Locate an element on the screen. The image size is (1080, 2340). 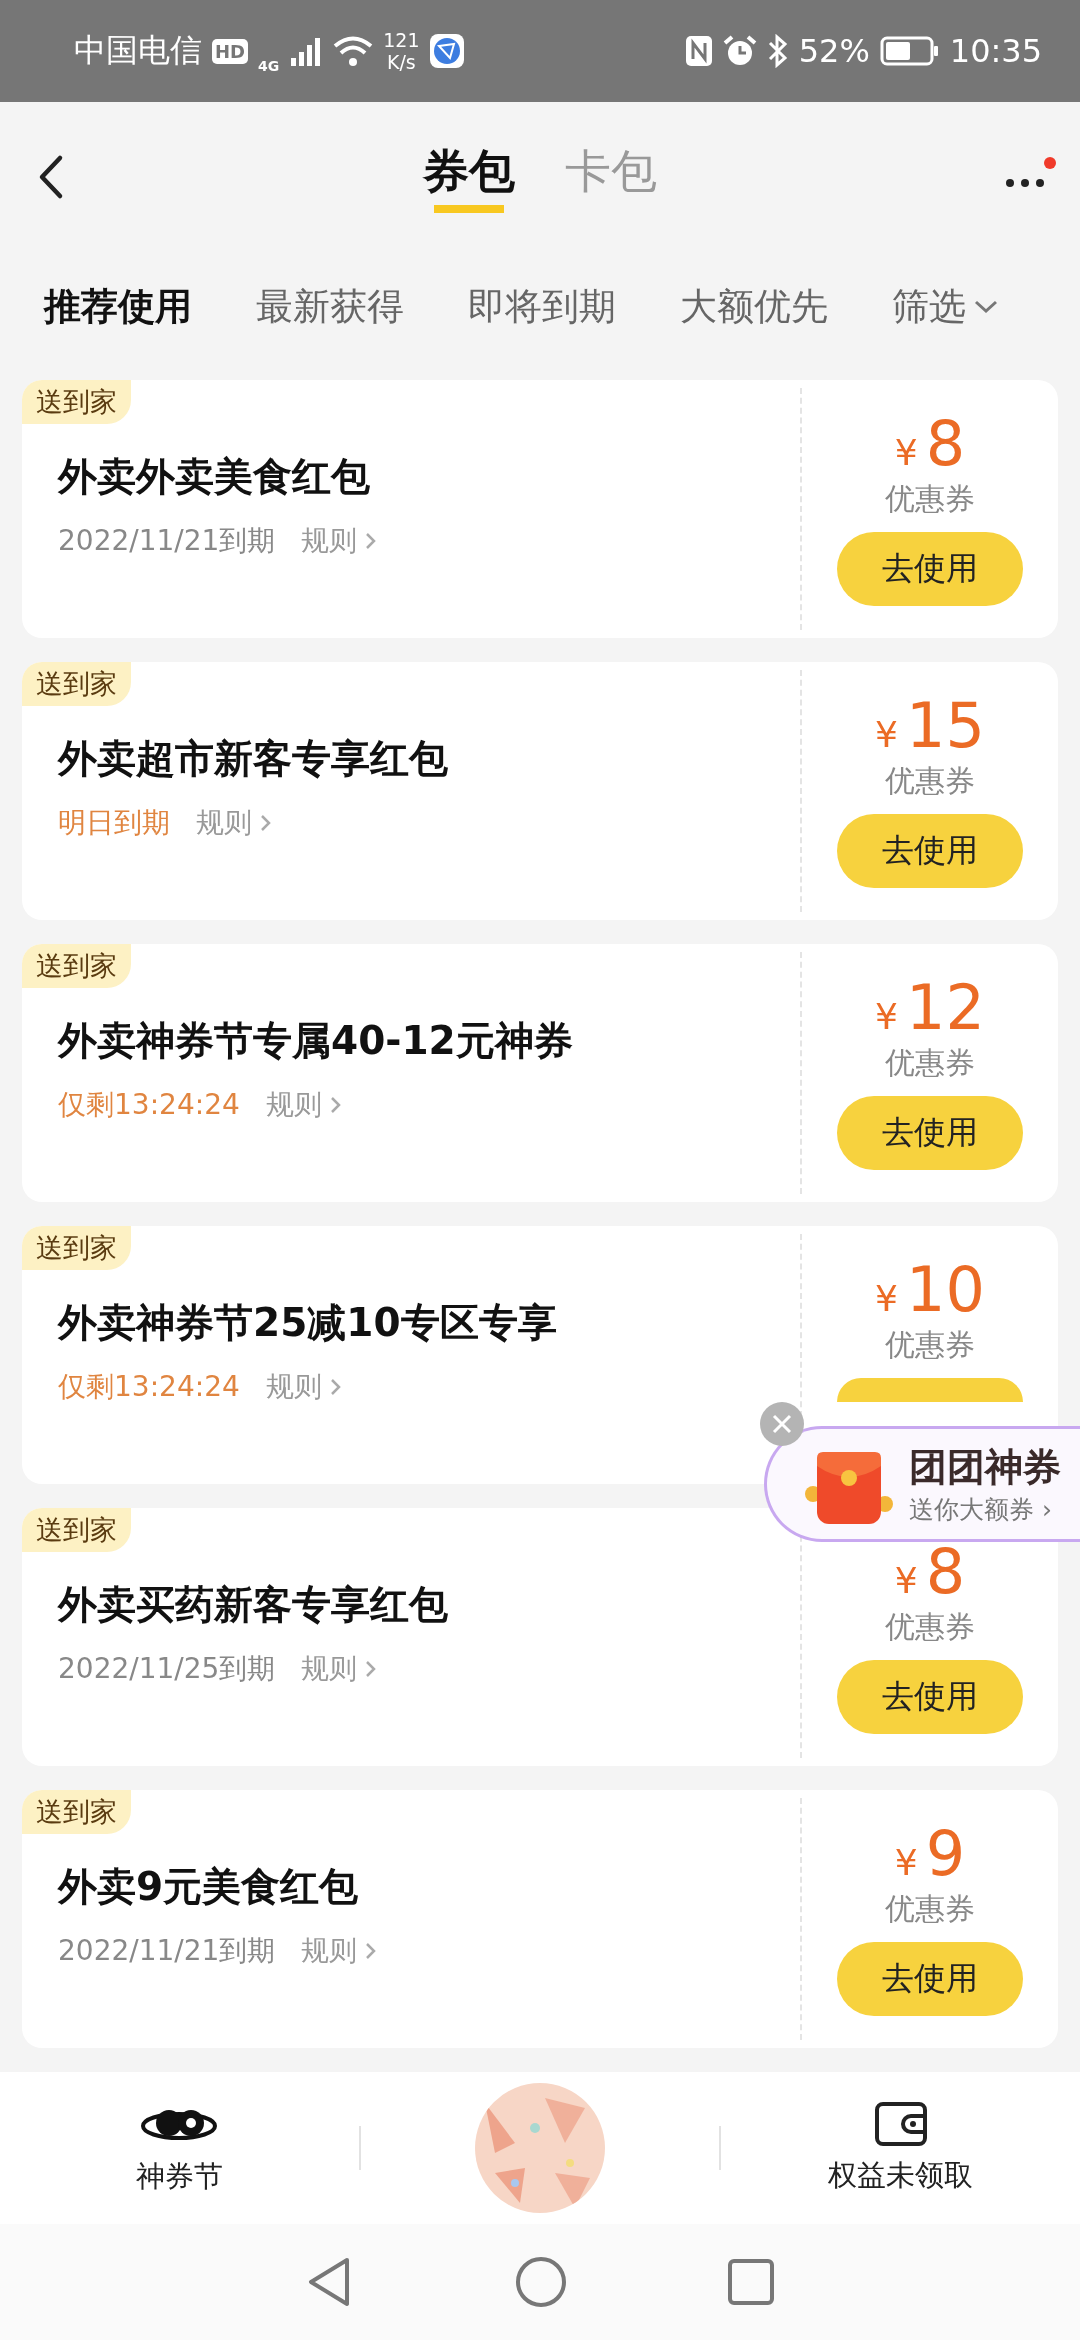
expiry-text: 2022/11/25到期 is located at coordinates (167, 1669).